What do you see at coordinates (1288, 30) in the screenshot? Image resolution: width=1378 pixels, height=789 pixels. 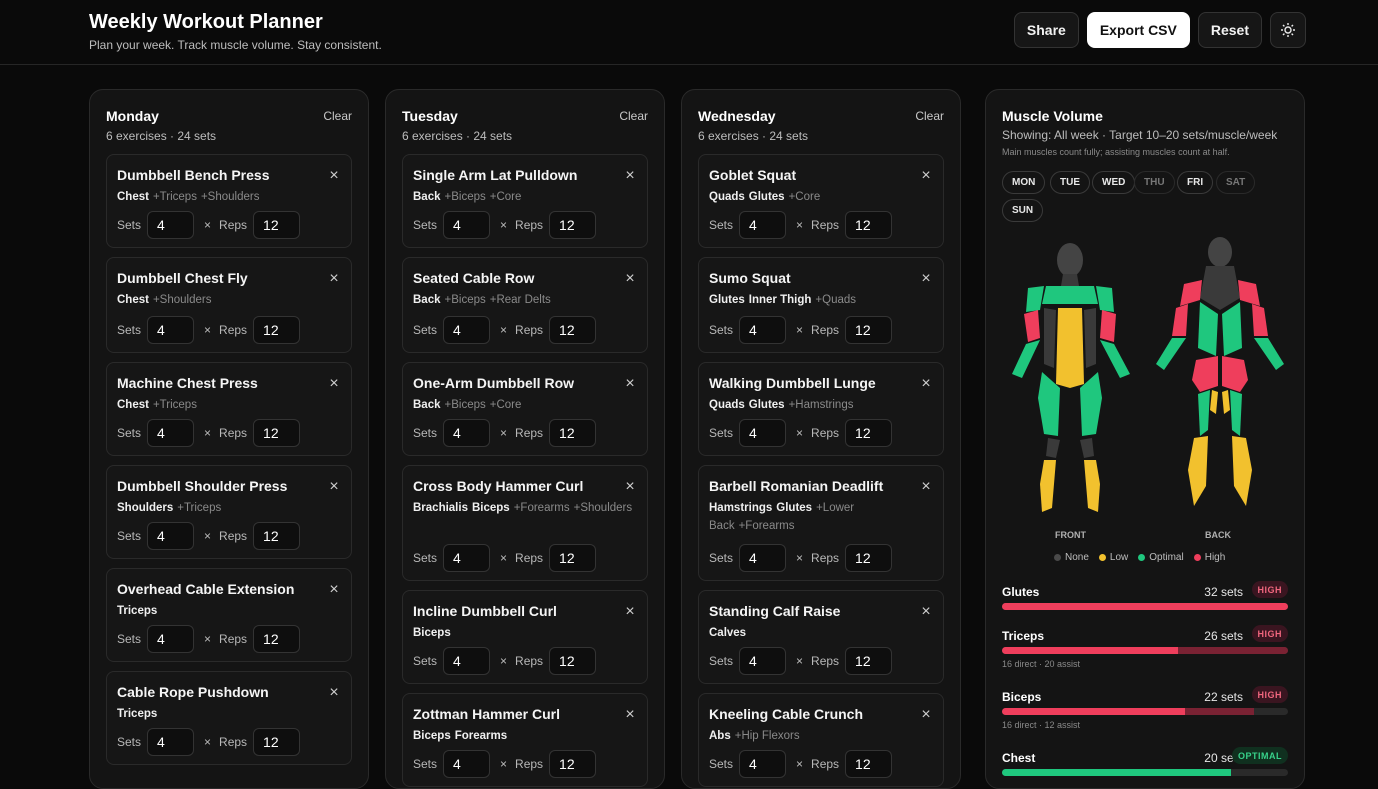 I see `theme-toggle-button` at bounding box center [1288, 30].